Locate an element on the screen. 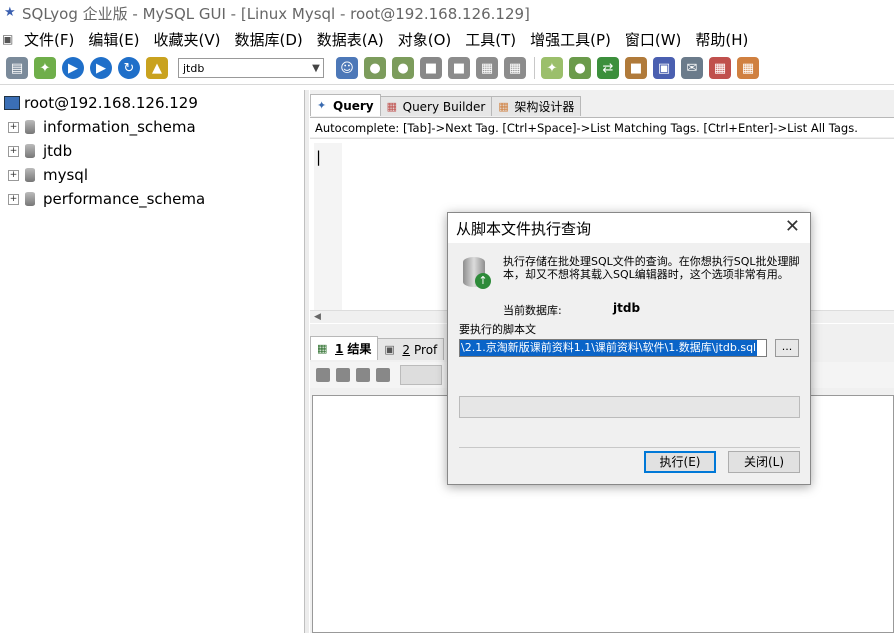 Image resolution: width=894 pixels, height=633 pixels. tab-result-label: 结果 is located at coordinates (359, 349).